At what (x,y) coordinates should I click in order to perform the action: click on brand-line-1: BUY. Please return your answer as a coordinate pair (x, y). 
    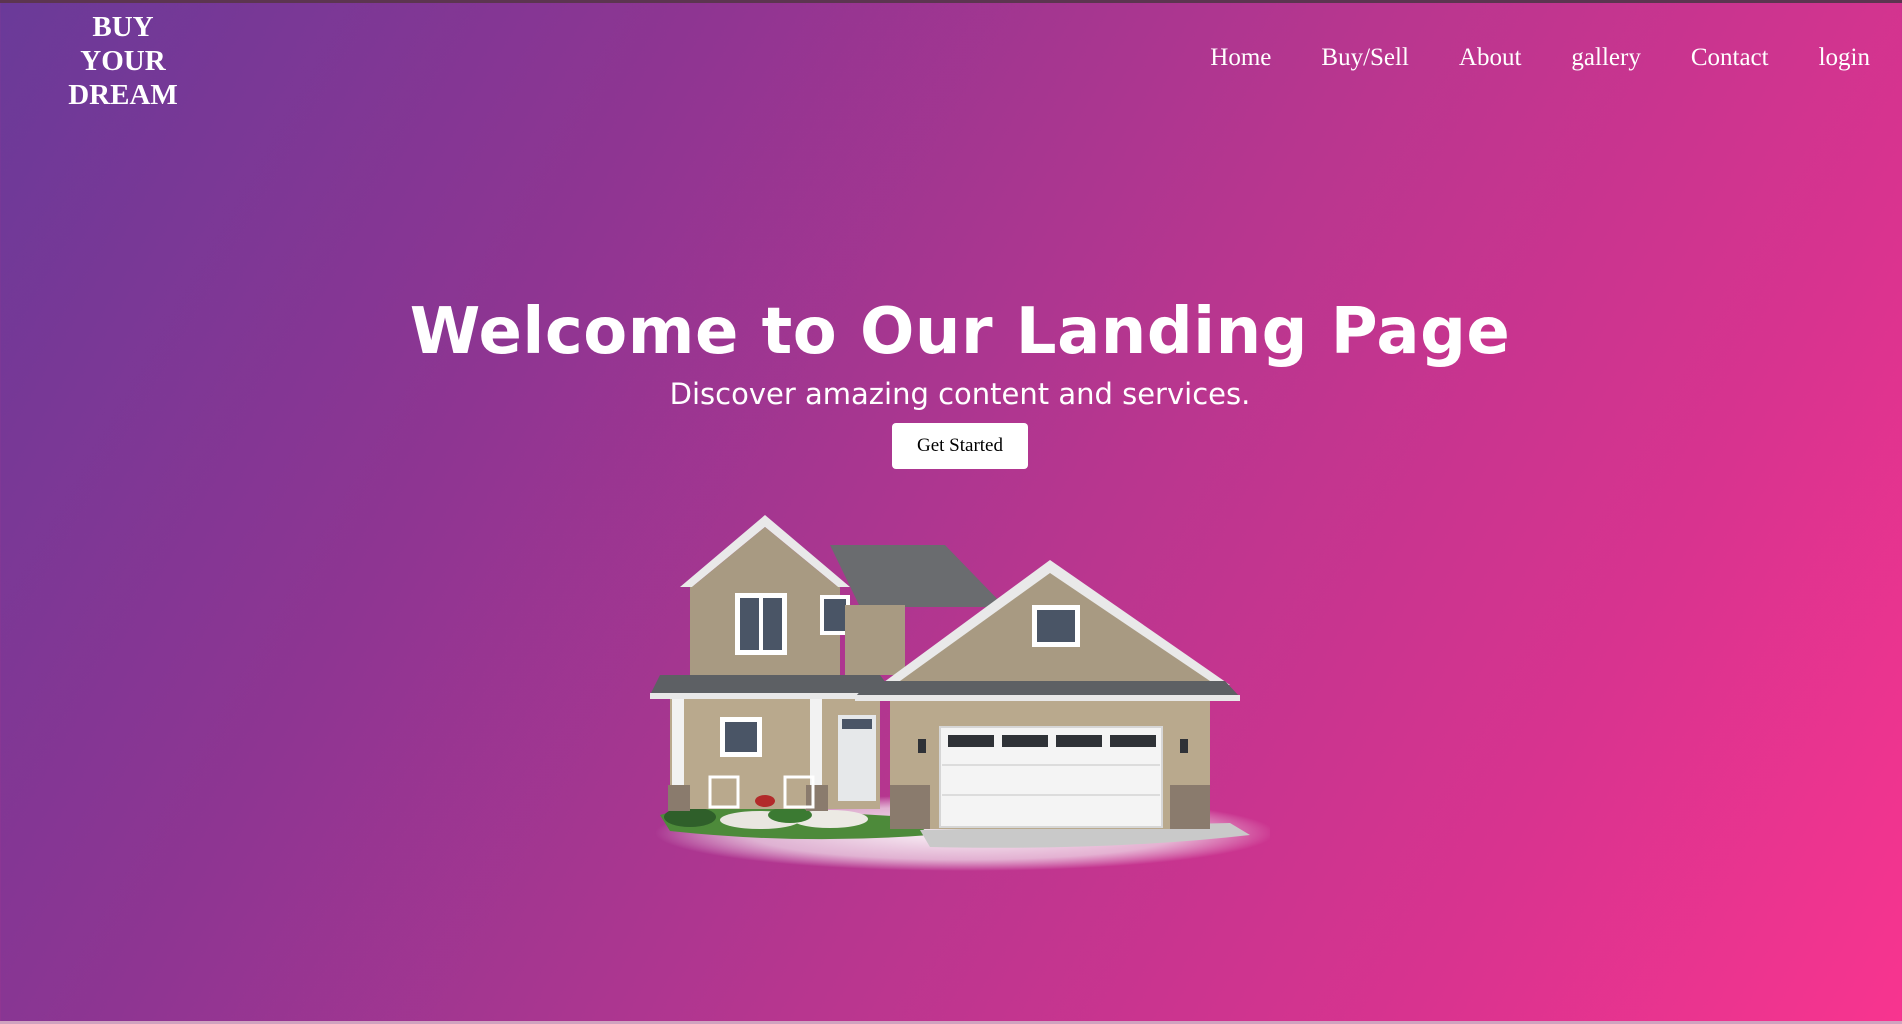
    Looking at the image, I should click on (123, 27).